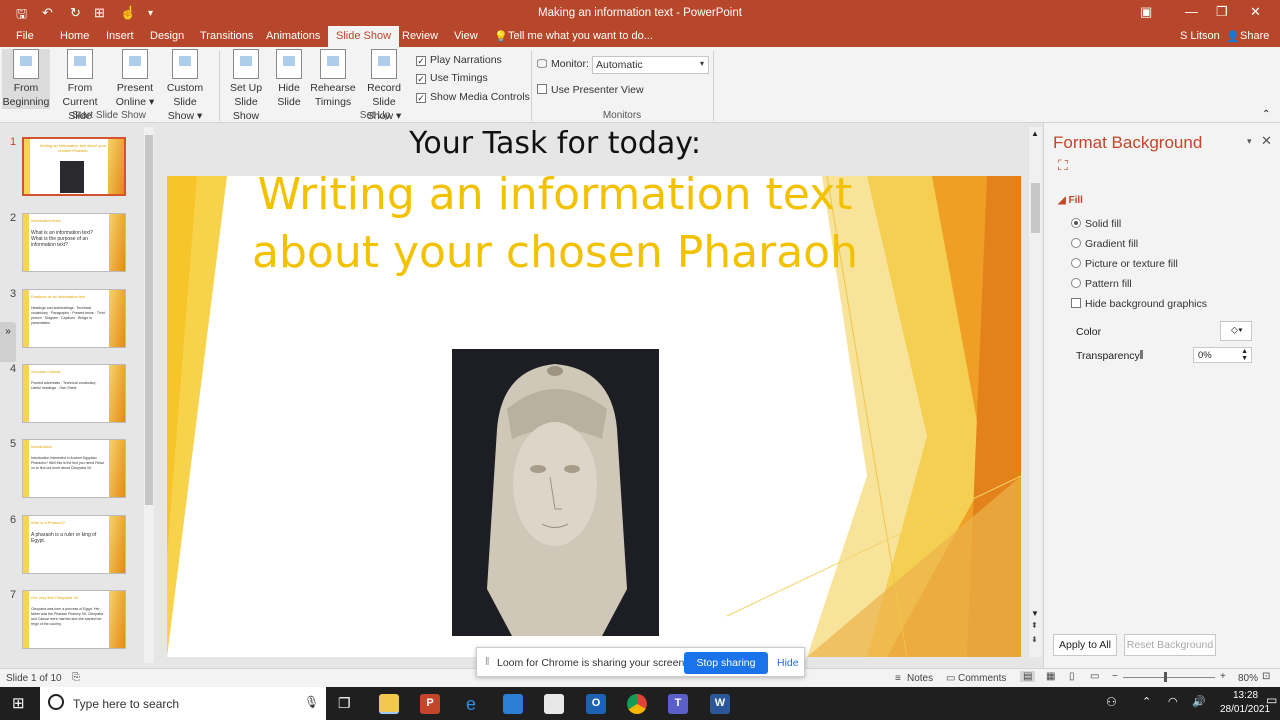  What do you see at coordinates (982, 678) in the screenshot?
I see `comments-button: Comments` at bounding box center [982, 678].